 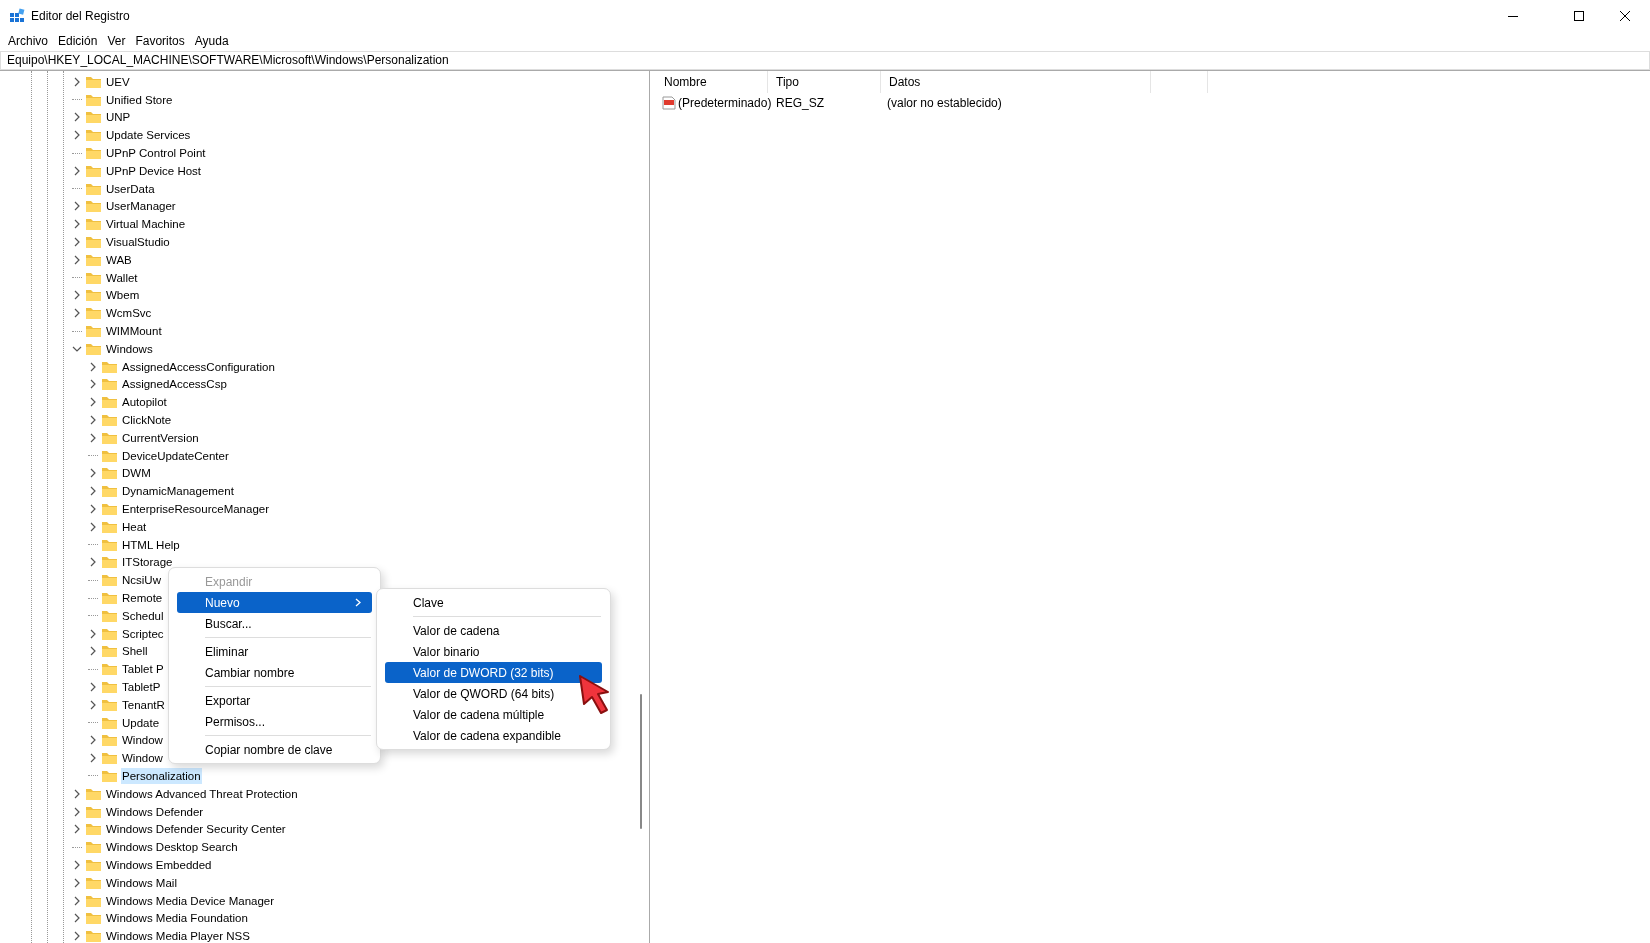 What do you see at coordinates (78, 41) in the screenshot?
I see `menu-item: Edición` at bounding box center [78, 41].